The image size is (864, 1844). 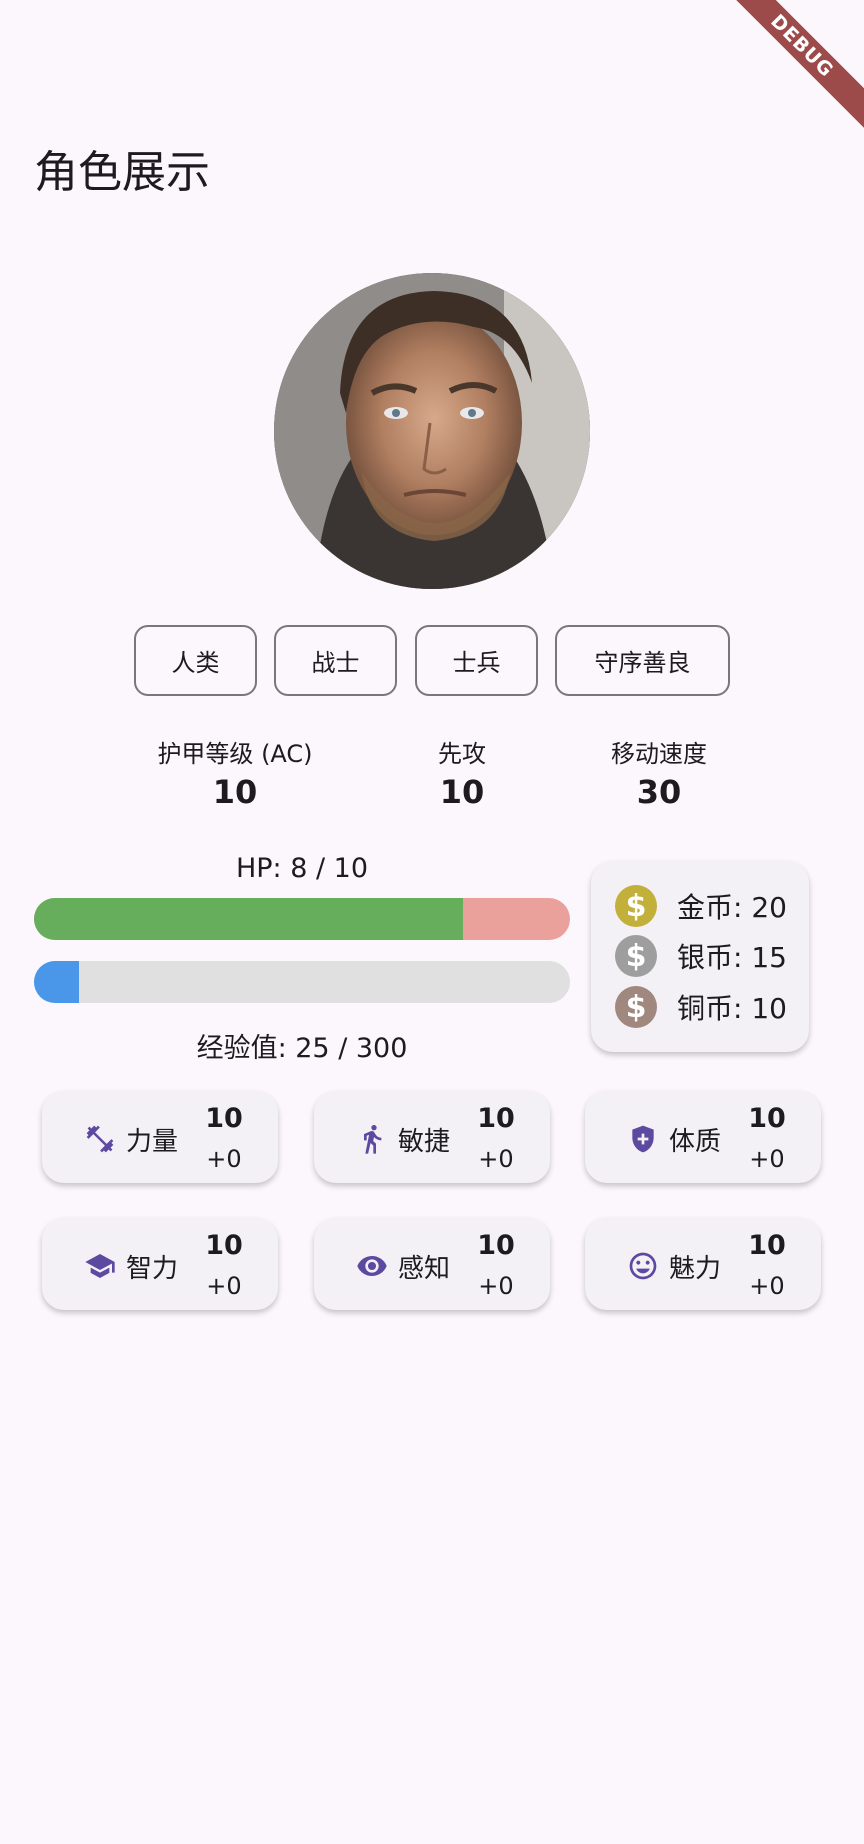 What do you see at coordinates (195, 660) in the screenshot?
I see `tag-chip-race: 人类` at bounding box center [195, 660].